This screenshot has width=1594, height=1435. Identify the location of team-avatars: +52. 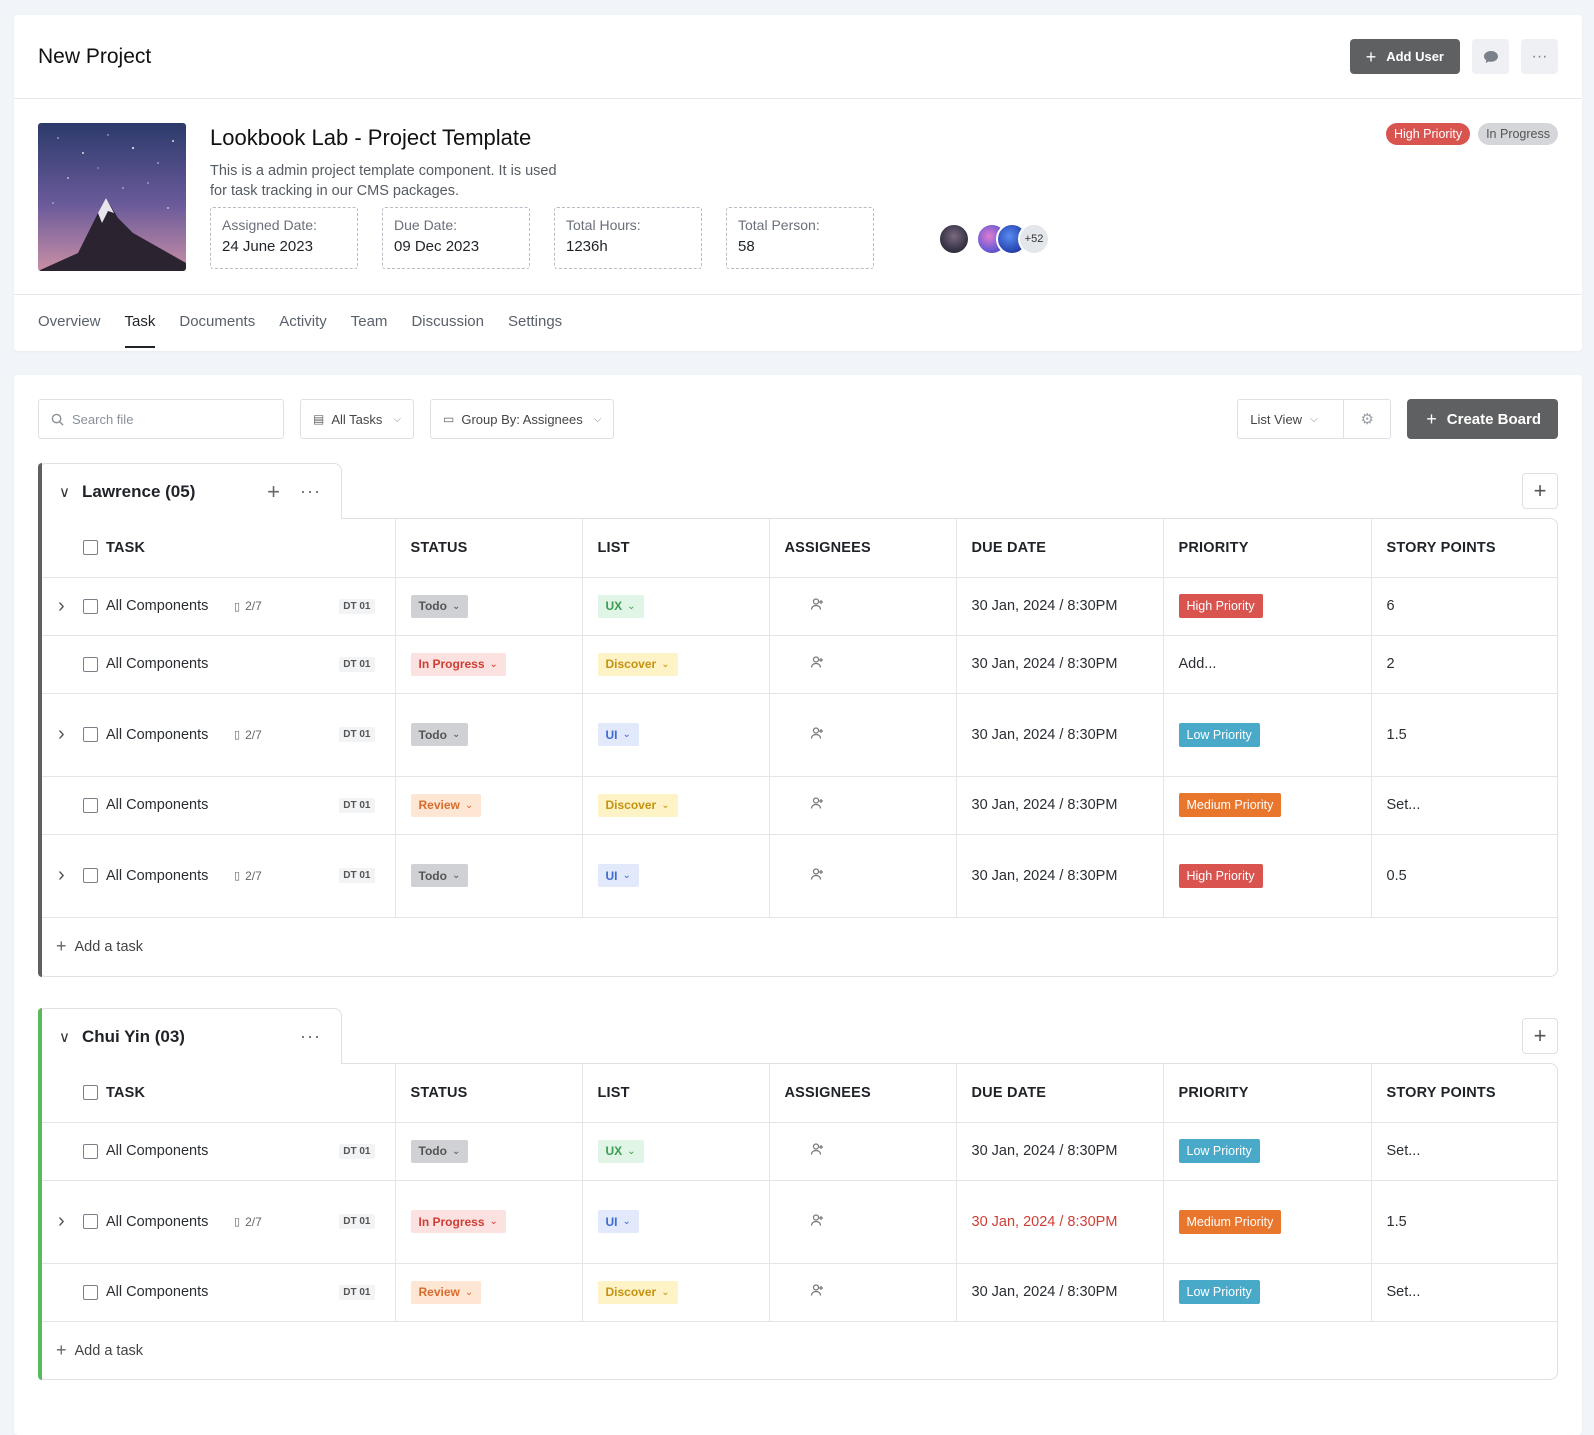
(994, 239).